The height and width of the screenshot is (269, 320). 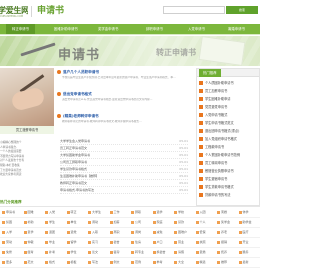 What do you see at coordinates (78, 72) in the screenshot?
I see `article-title: 落户几个人员职申请书` at bounding box center [78, 72].